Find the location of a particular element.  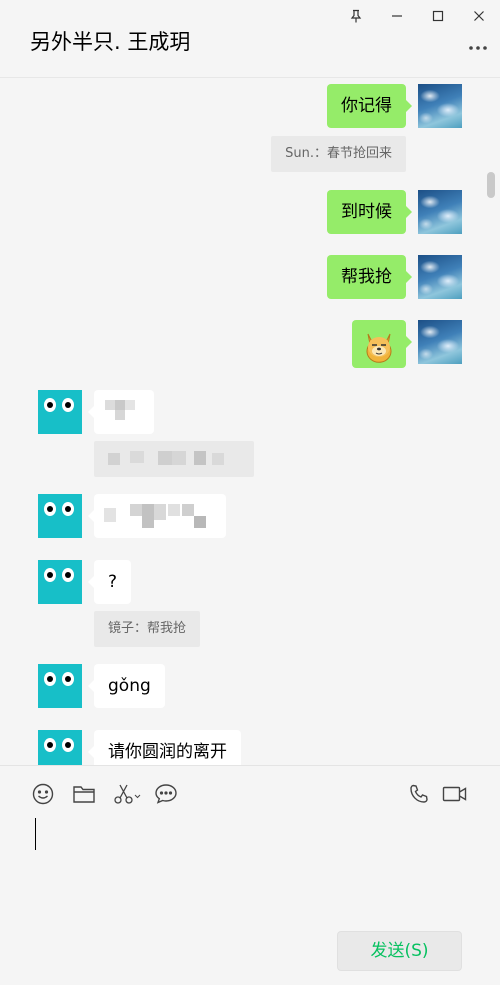

doge-emoji-icon is located at coordinates (379, 348).